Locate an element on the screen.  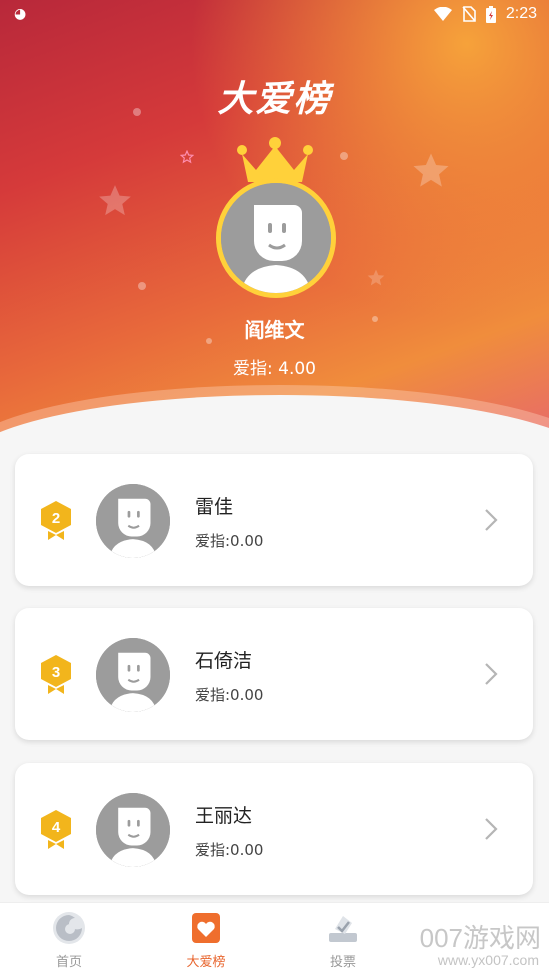
rank-badge-icon: 3 is located at coordinates (56, 674).